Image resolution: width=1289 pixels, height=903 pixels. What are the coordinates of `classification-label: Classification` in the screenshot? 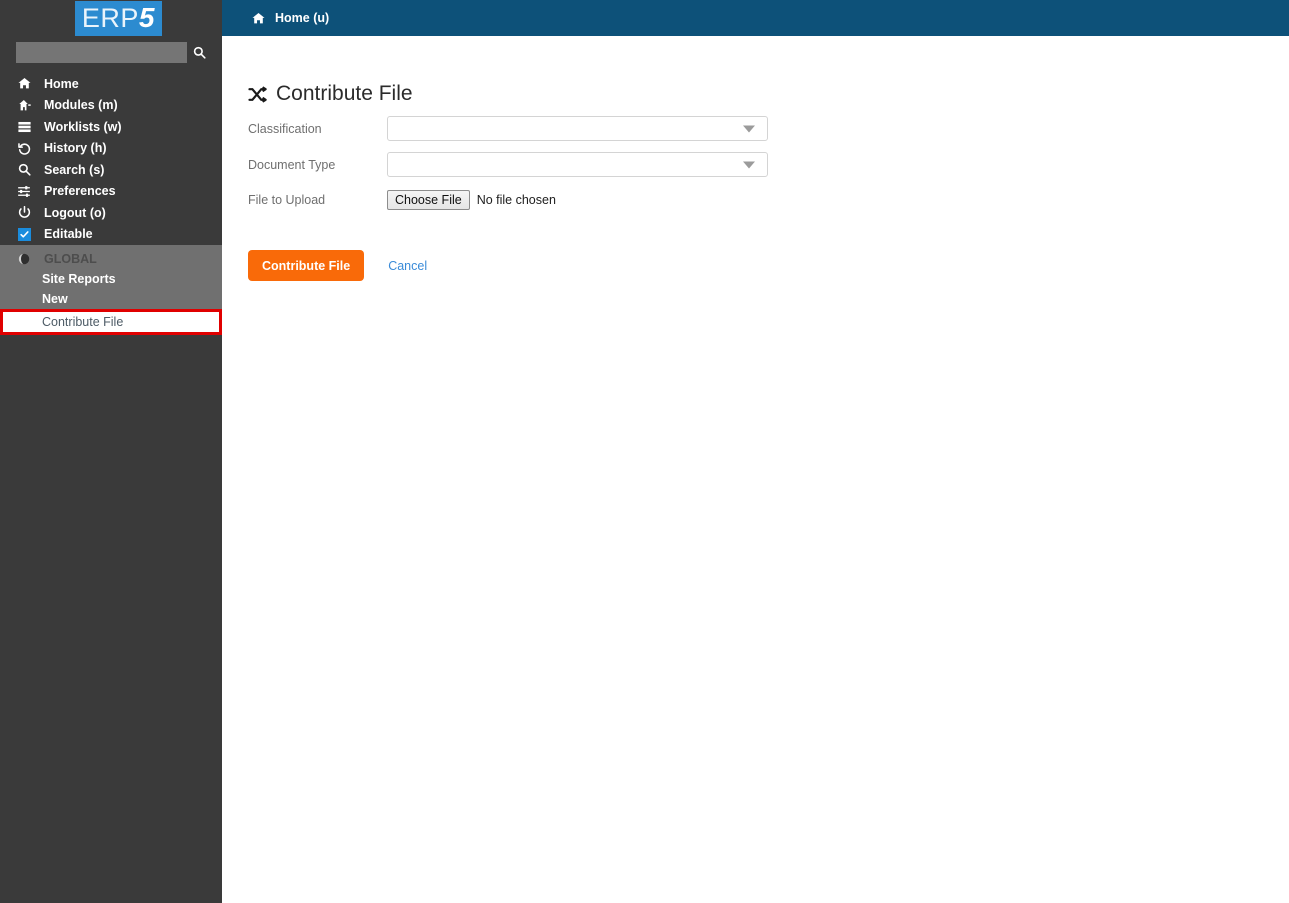 It's located at (285, 128).